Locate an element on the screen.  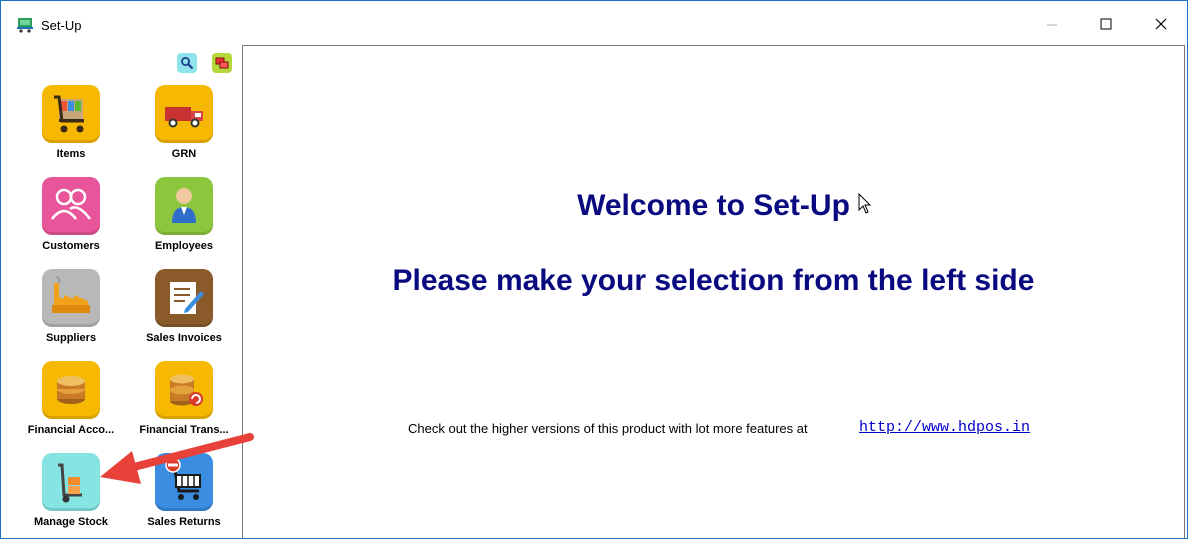
items-tile-icon is located at coordinates (71, 114).